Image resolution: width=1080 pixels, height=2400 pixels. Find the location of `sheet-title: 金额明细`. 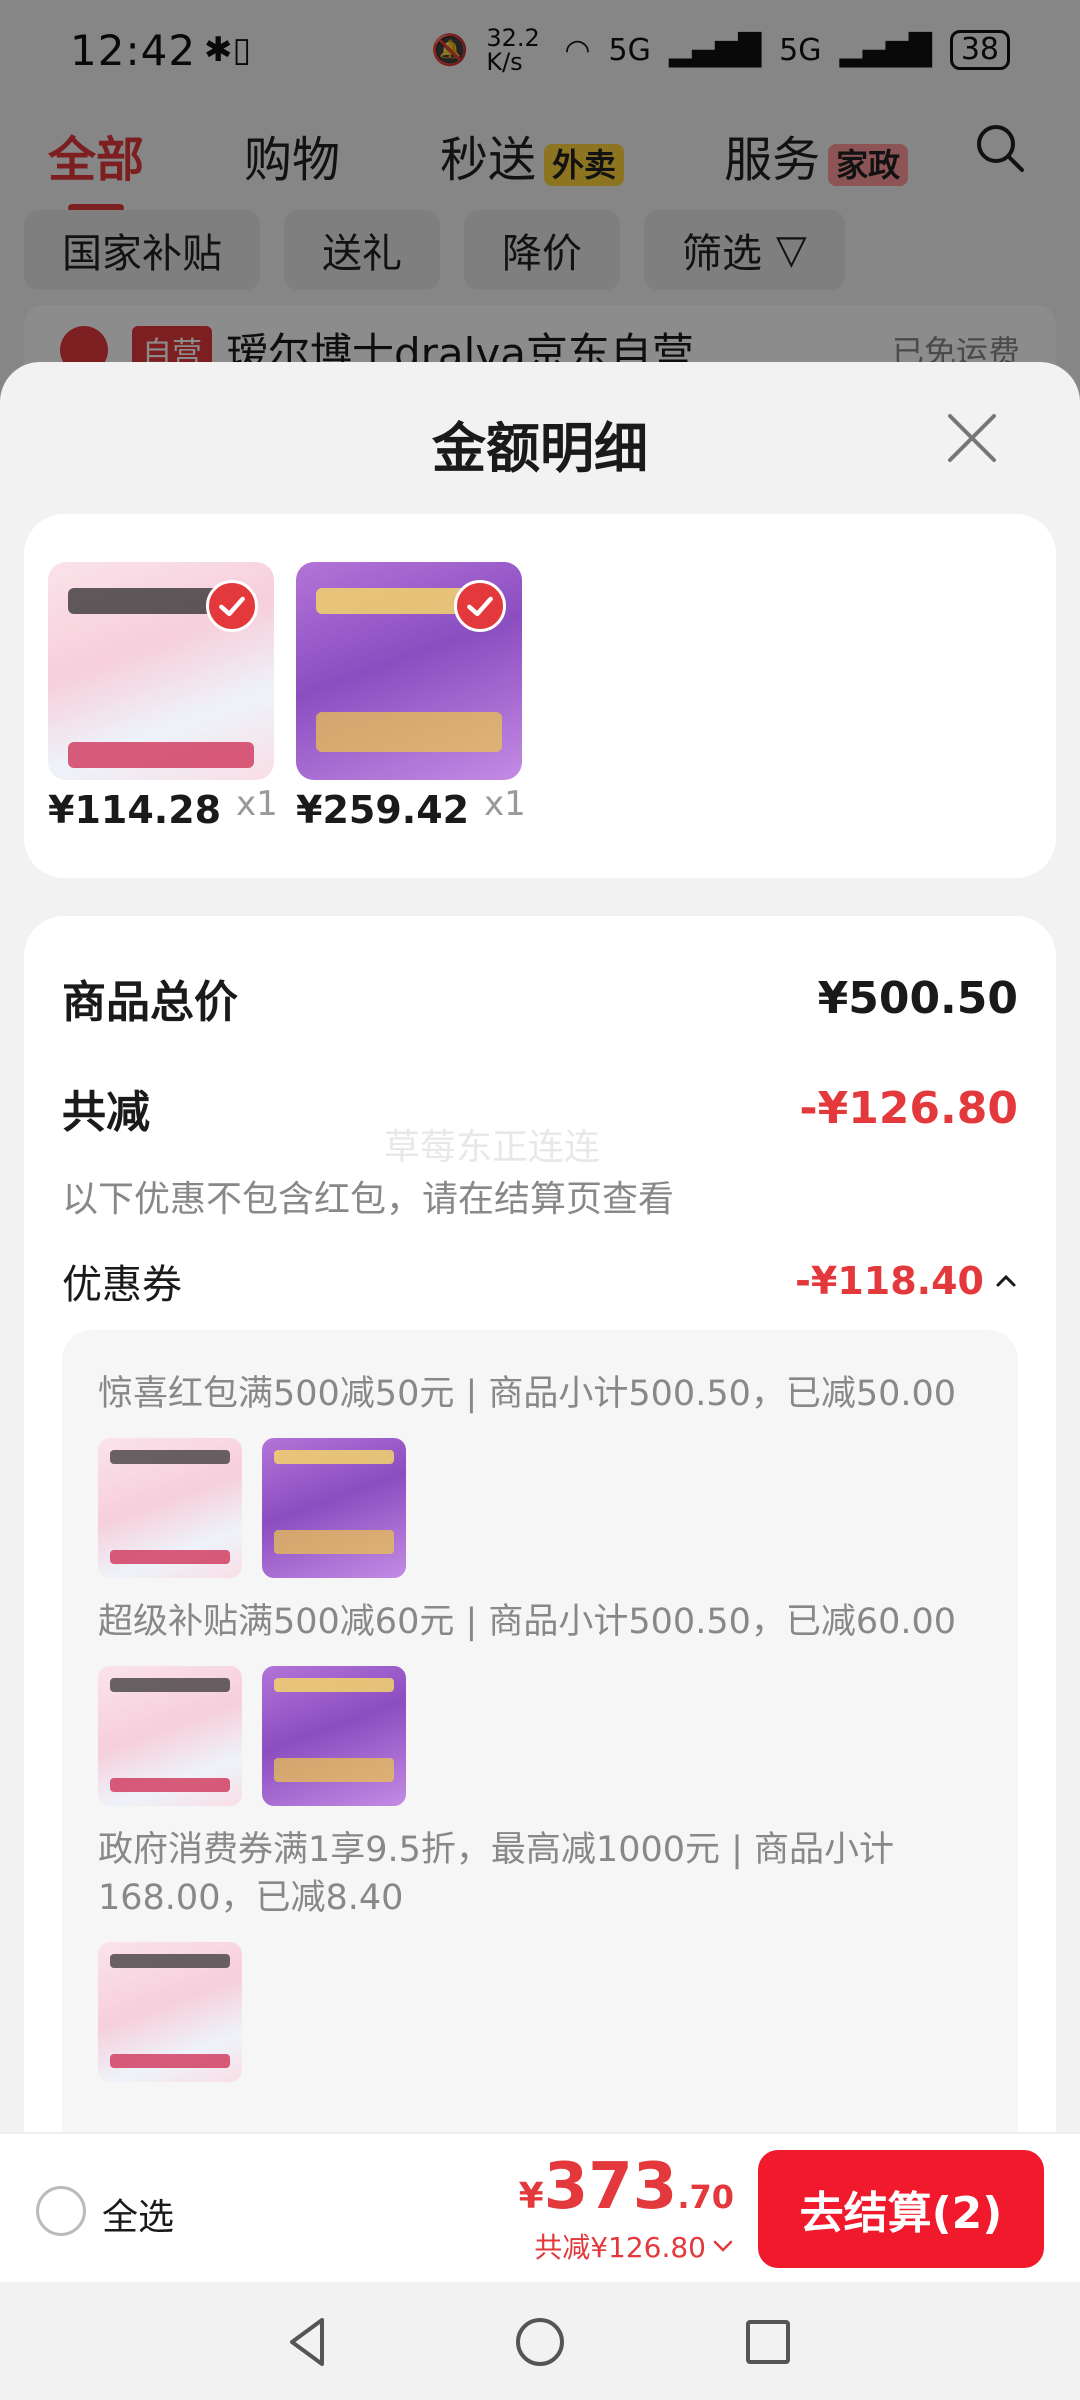

sheet-title: 金额明细 is located at coordinates (540, 448).